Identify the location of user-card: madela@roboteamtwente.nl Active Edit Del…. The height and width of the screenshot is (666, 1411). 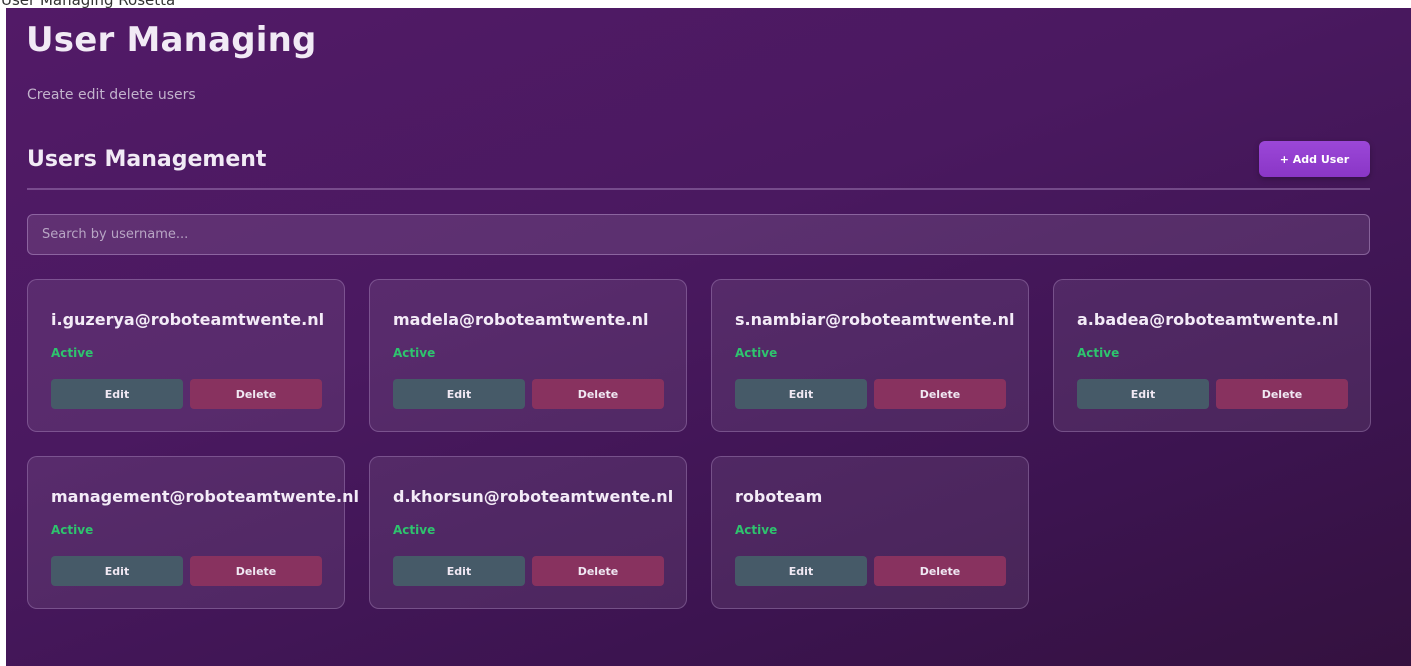
(528, 355).